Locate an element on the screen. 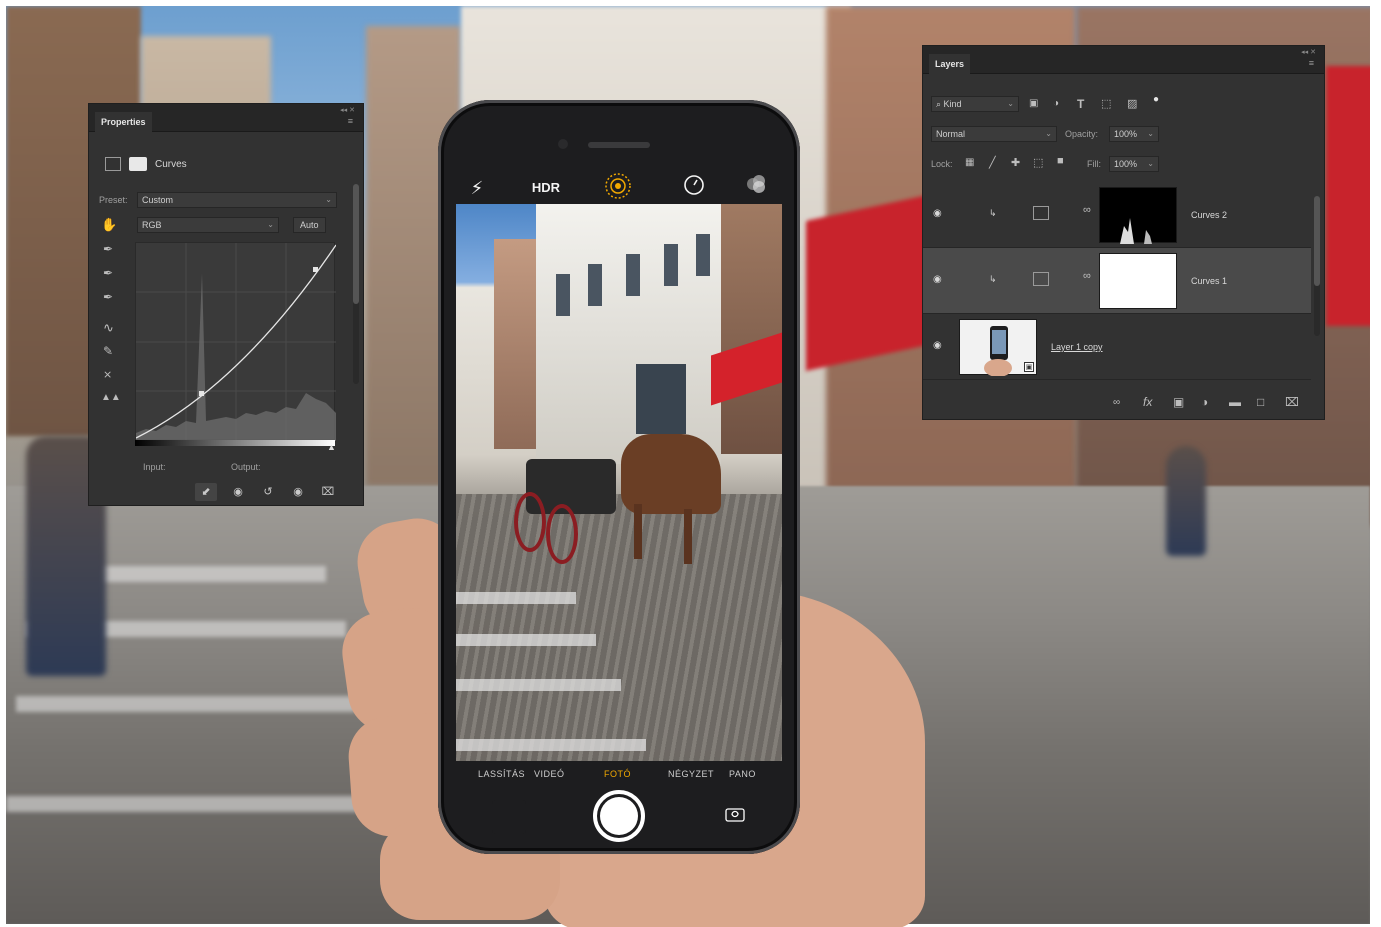  auto-button: Auto is located at coordinates (309, 225).